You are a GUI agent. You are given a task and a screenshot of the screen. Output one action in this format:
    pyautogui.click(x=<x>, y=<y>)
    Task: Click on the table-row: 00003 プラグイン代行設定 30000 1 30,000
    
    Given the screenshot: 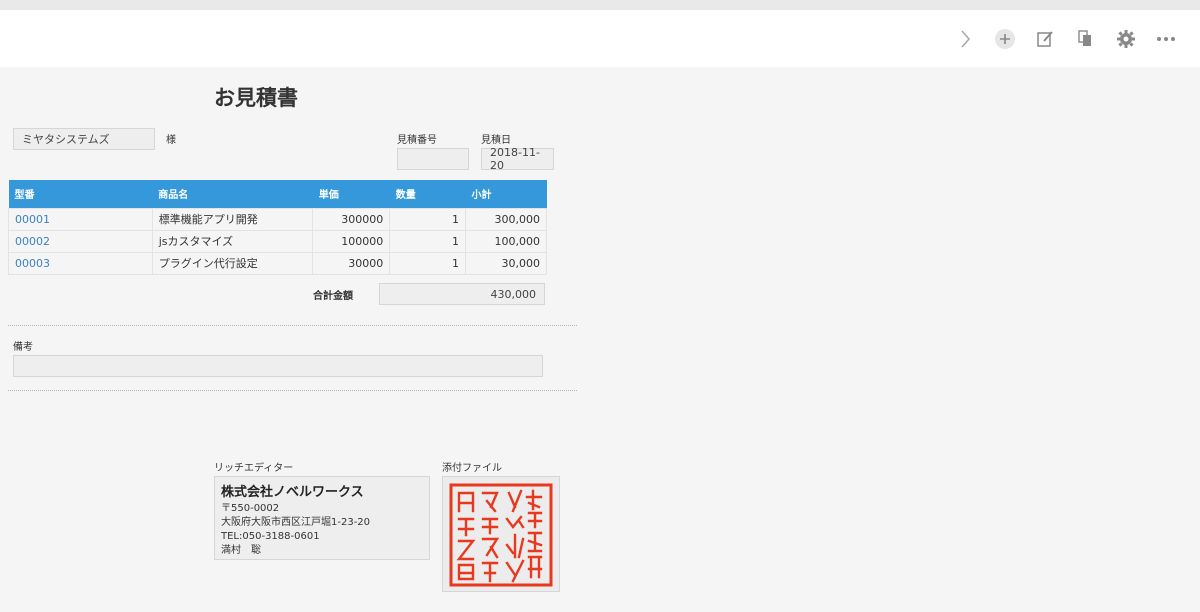 What is the action you would take?
    pyautogui.click(x=277, y=263)
    